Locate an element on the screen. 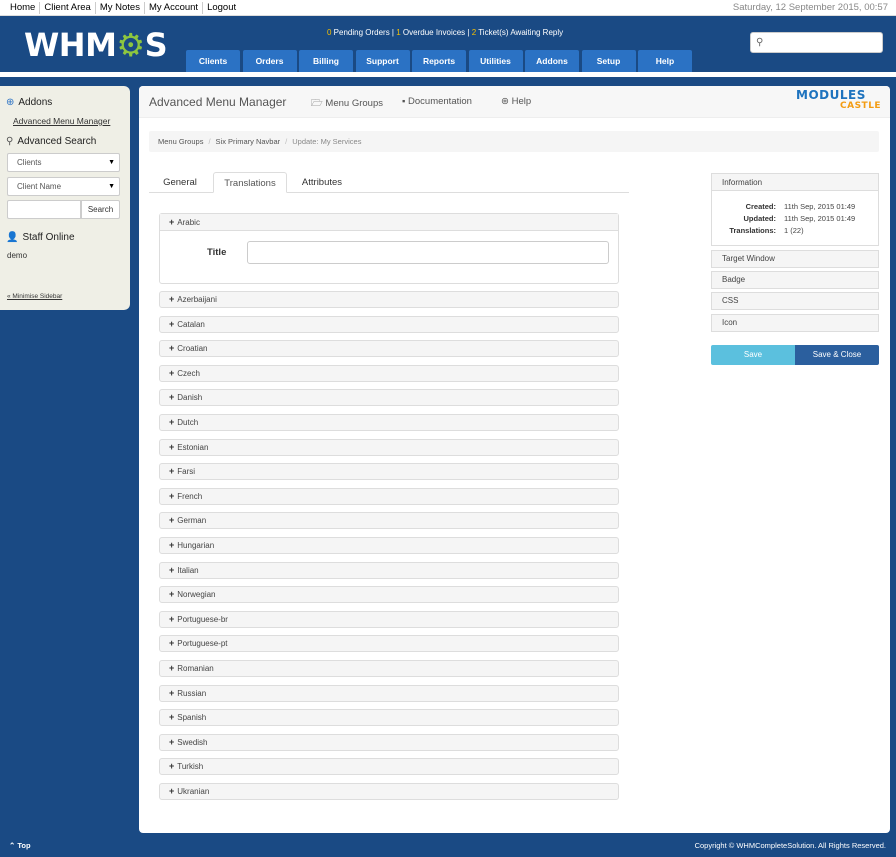 Image resolution: width=896 pixels, height=857 pixels. sidebar-staff-label: Staff Online is located at coordinates (48, 237).